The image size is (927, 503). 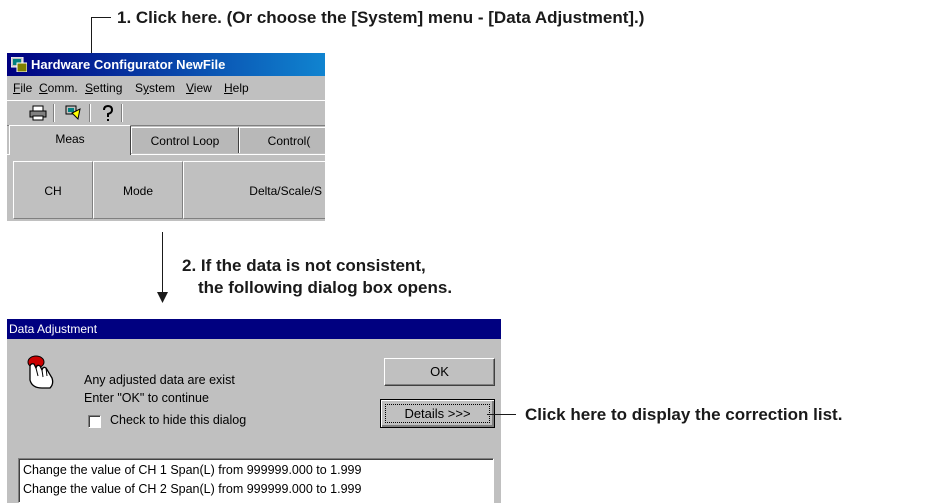 I want to click on details-button-label: Details >>>, so click(x=437, y=413).